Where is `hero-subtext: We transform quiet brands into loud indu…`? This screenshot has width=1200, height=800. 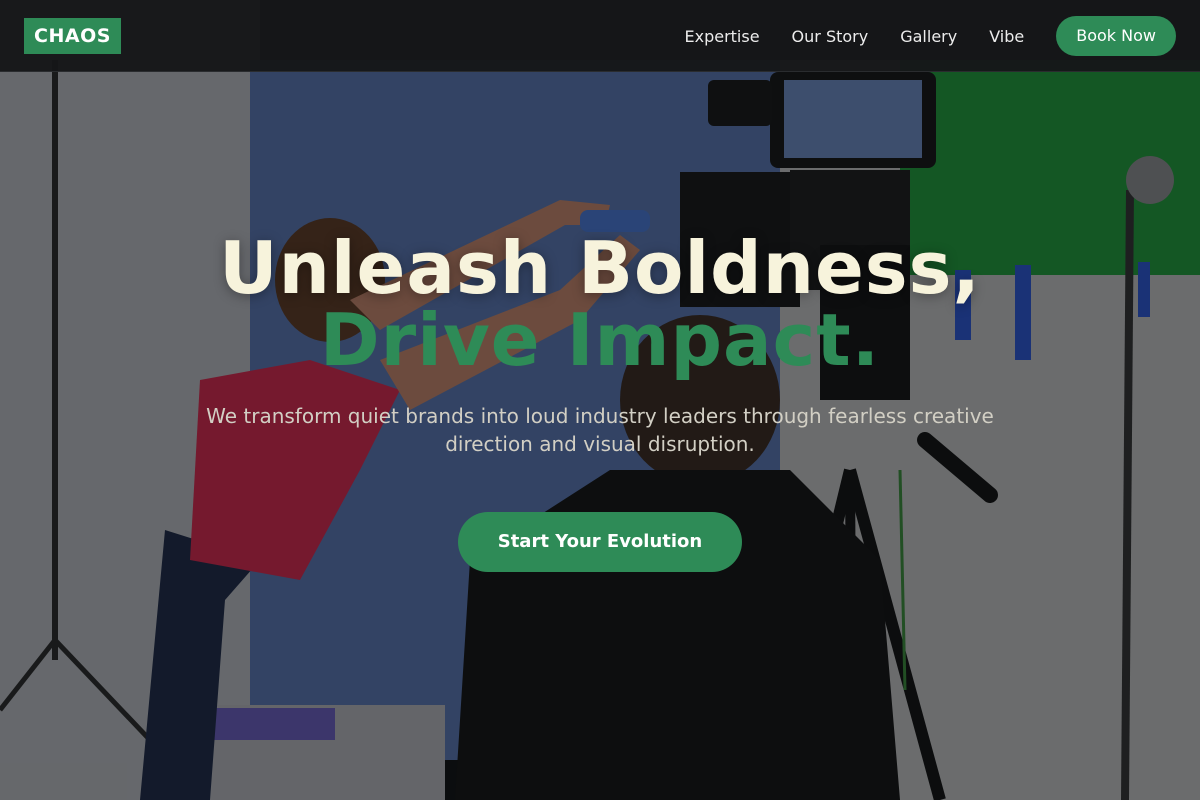
hero-subtext: We transform quiet brands into loud indu… is located at coordinates (600, 430).